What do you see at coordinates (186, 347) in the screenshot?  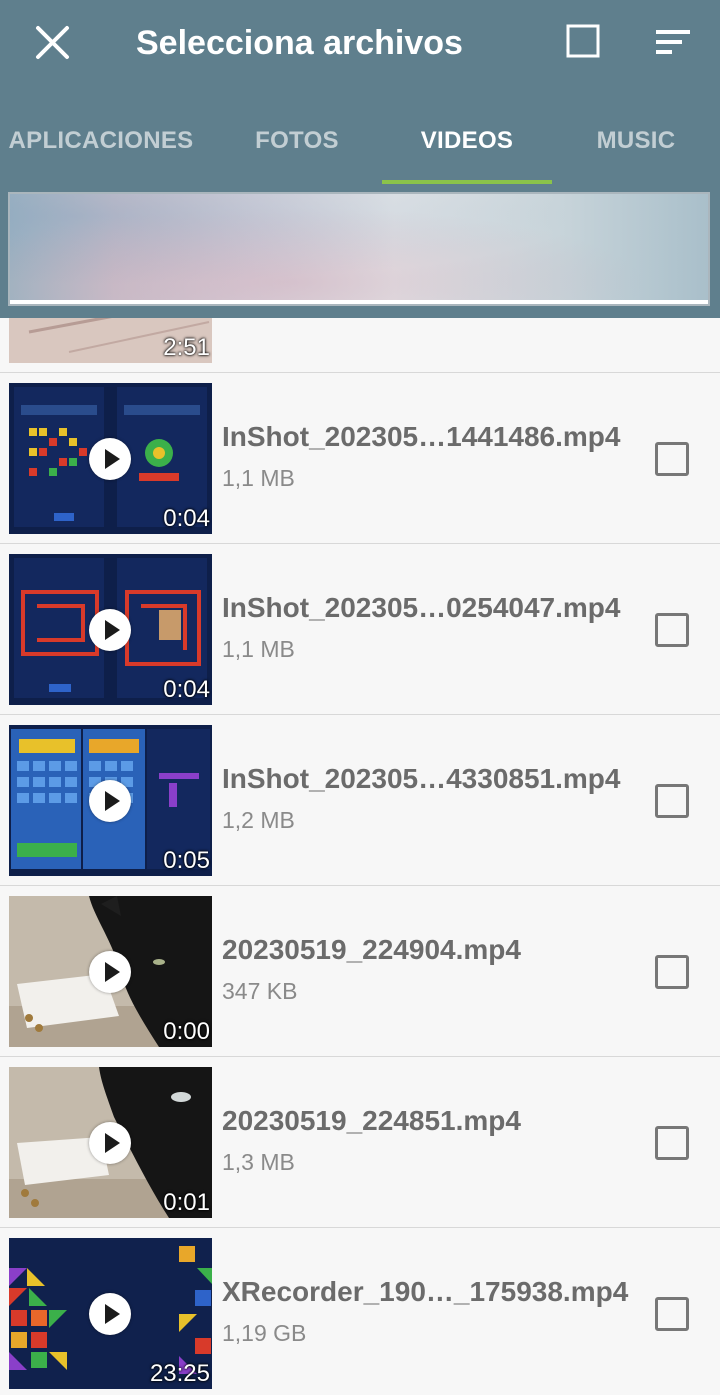 I see `video-duration: 2:51` at bounding box center [186, 347].